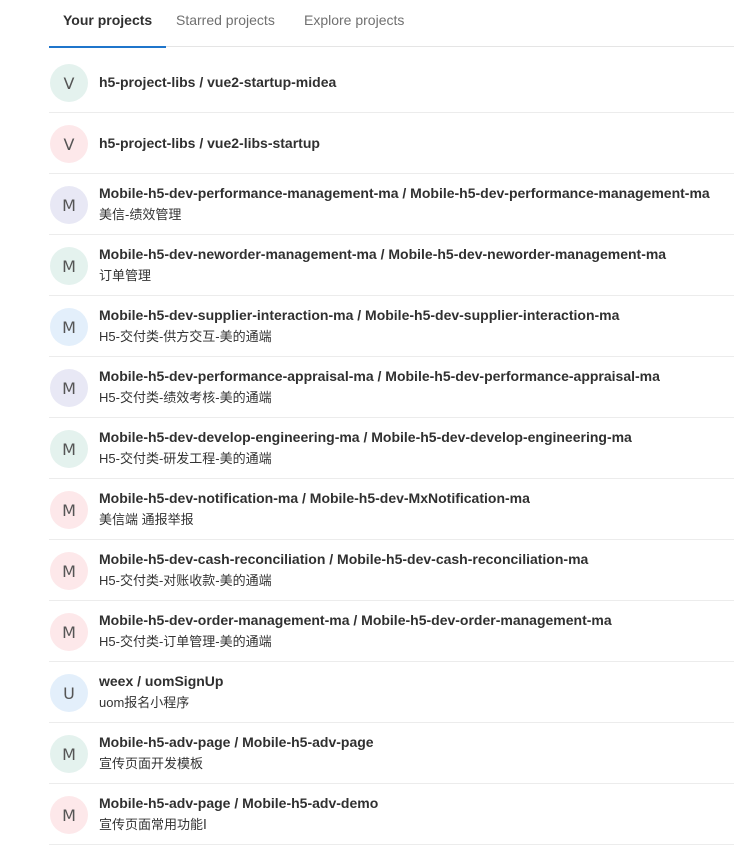  What do you see at coordinates (391, 82) in the screenshot?
I see `project-row: Vh5-project-libs / vue2-startup-midea` at bounding box center [391, 82].